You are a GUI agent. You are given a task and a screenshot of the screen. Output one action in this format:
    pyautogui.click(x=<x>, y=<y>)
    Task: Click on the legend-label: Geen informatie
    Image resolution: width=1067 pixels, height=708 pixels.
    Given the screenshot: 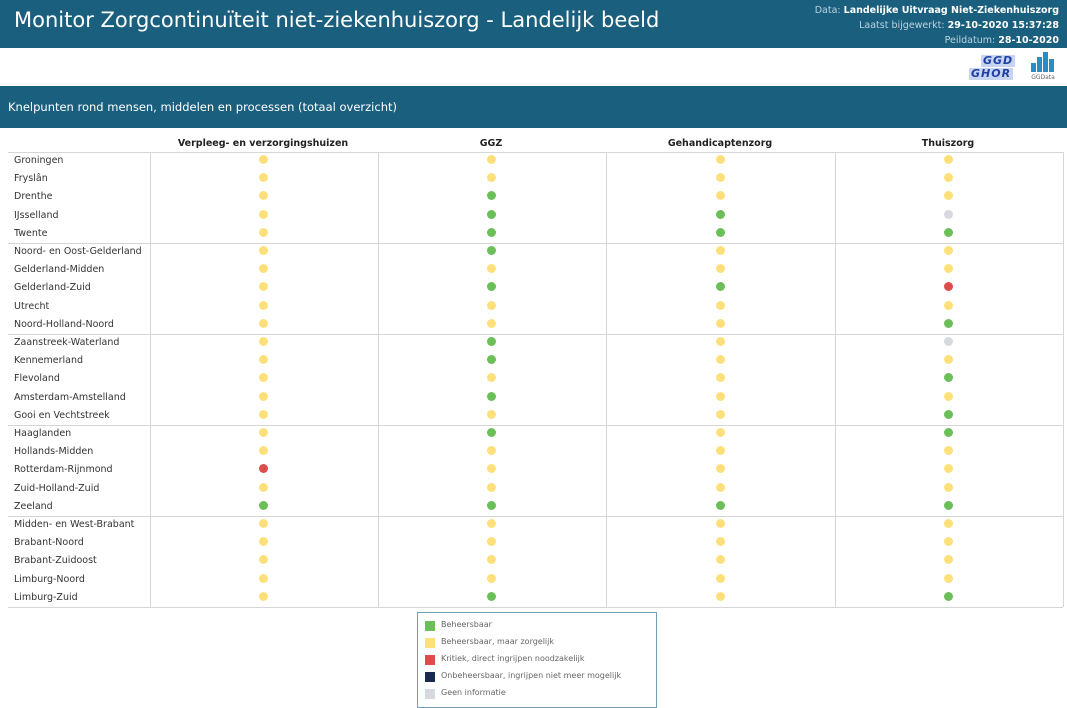 What is the action you would take?
    pyautogui.click(x=473, y=692)
    